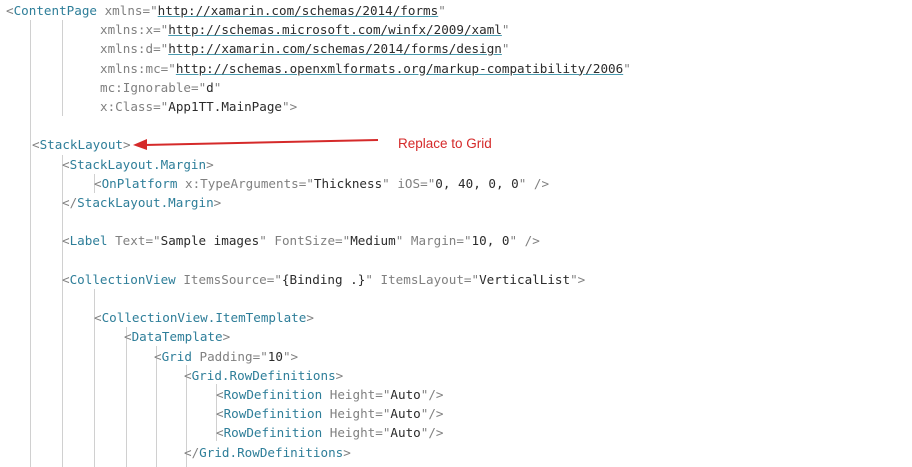 This screenshot has height=467, width=912. I want to click on code-token-attr: FontSize, so click(301, 241).